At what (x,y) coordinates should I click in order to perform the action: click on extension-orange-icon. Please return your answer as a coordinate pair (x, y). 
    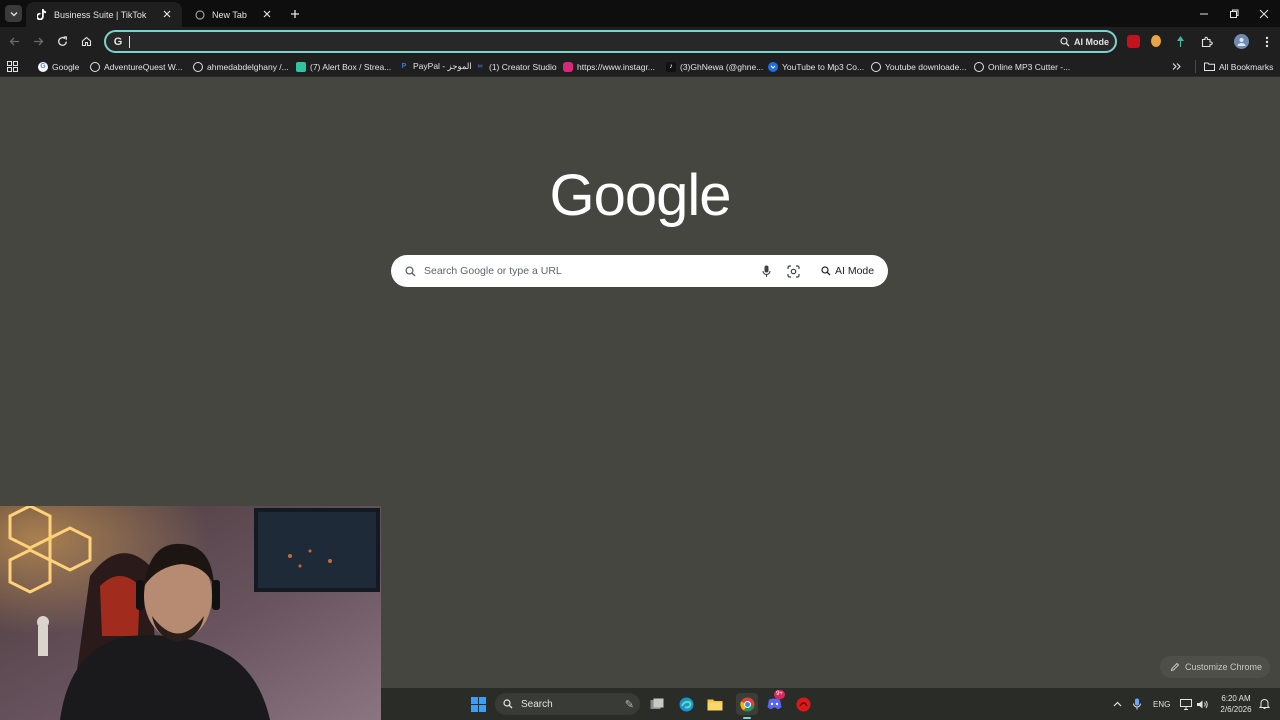
    Looking at the image, I should click on (1156, 41).